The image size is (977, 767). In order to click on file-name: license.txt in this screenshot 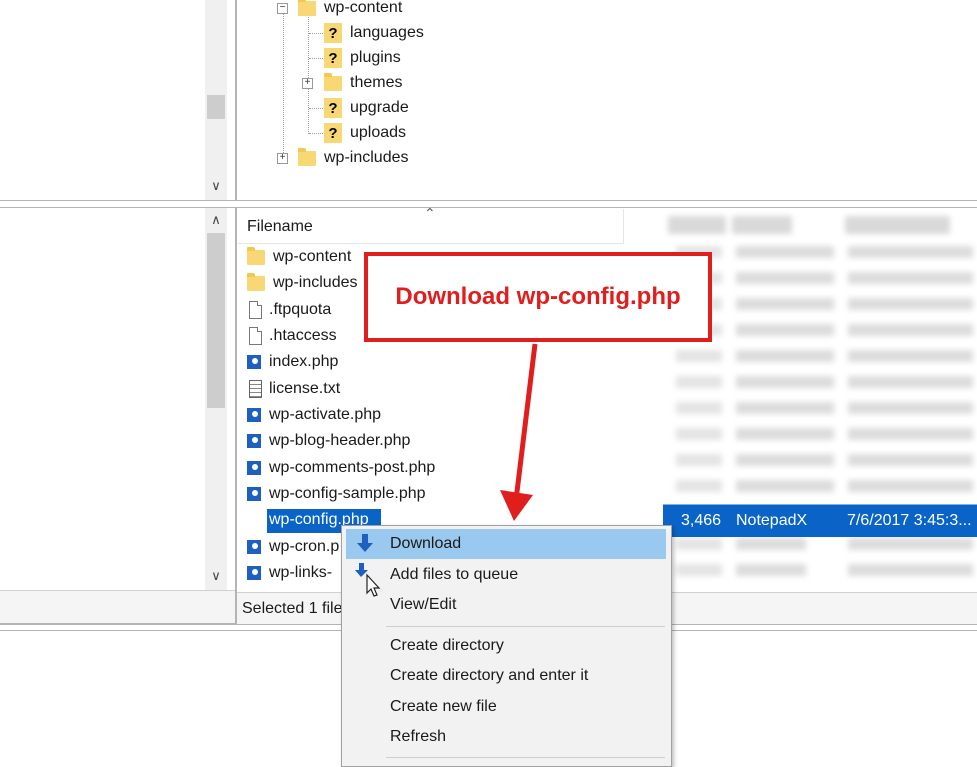, I will do `click(305, 388)`.